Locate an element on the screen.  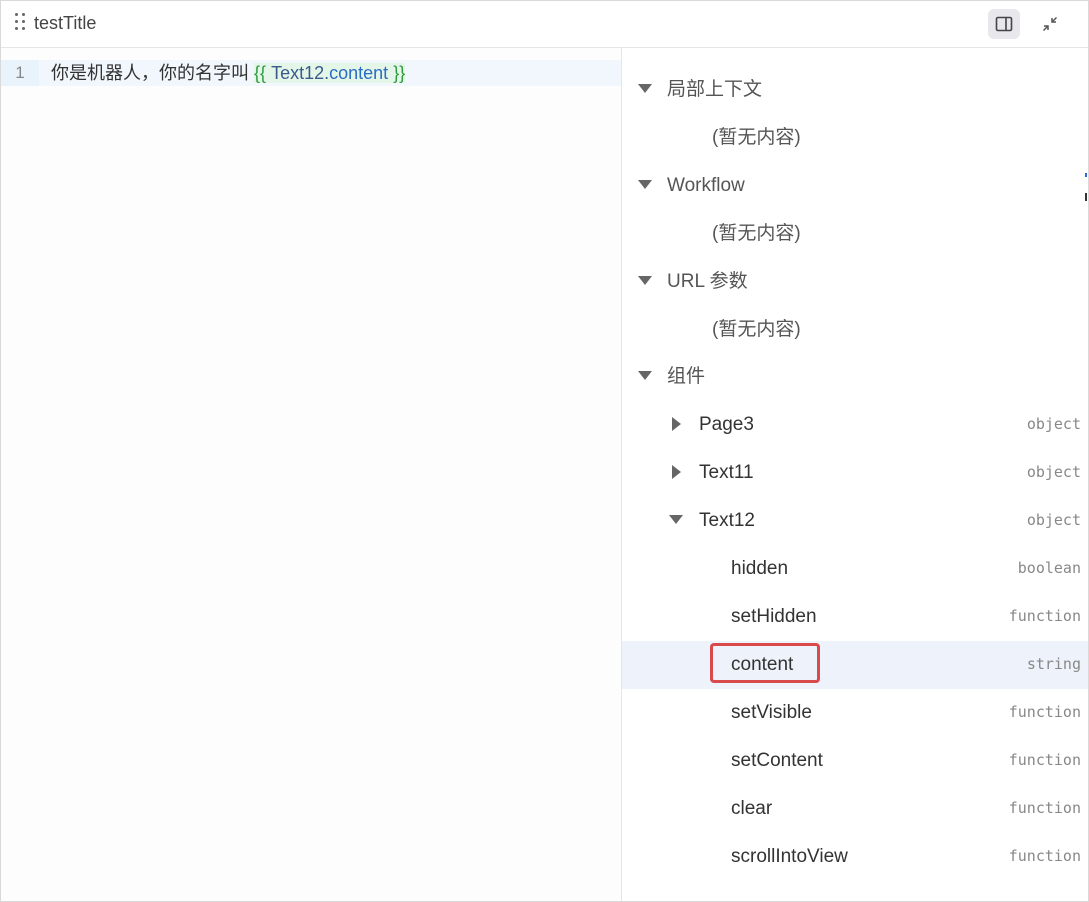
template-expression: {{ Text12.content }} is located at coordinates (330, 73).